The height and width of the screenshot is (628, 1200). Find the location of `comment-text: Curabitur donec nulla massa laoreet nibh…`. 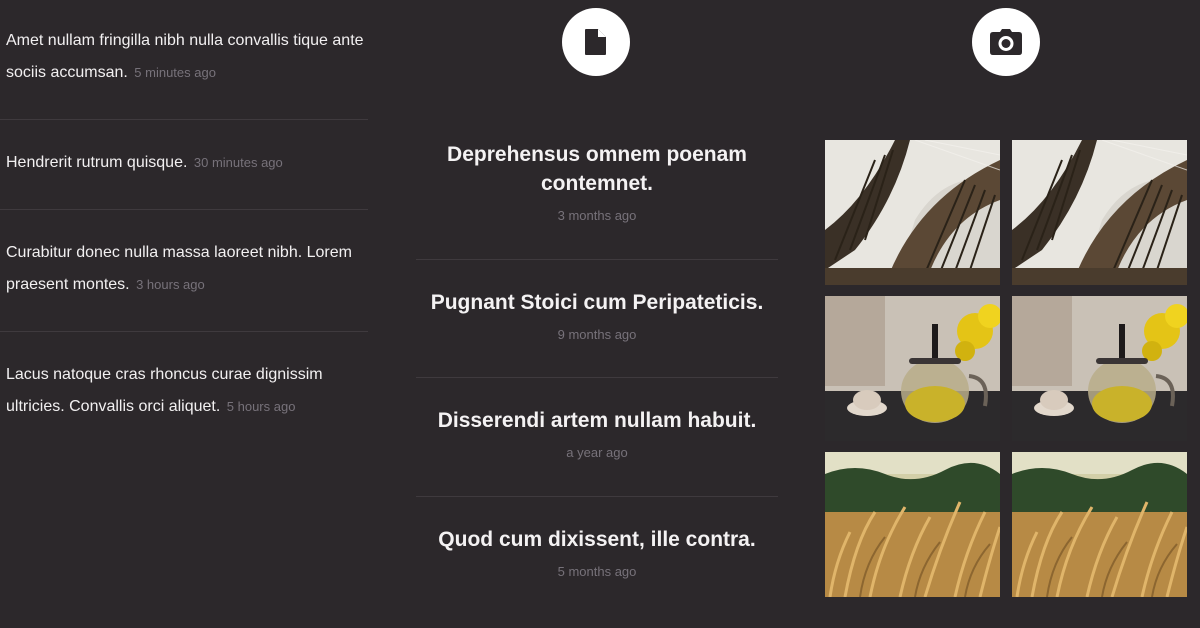

comment-text: Curabitur donec nulla massa laoreet nibh… is located at coordinates (187, 269).